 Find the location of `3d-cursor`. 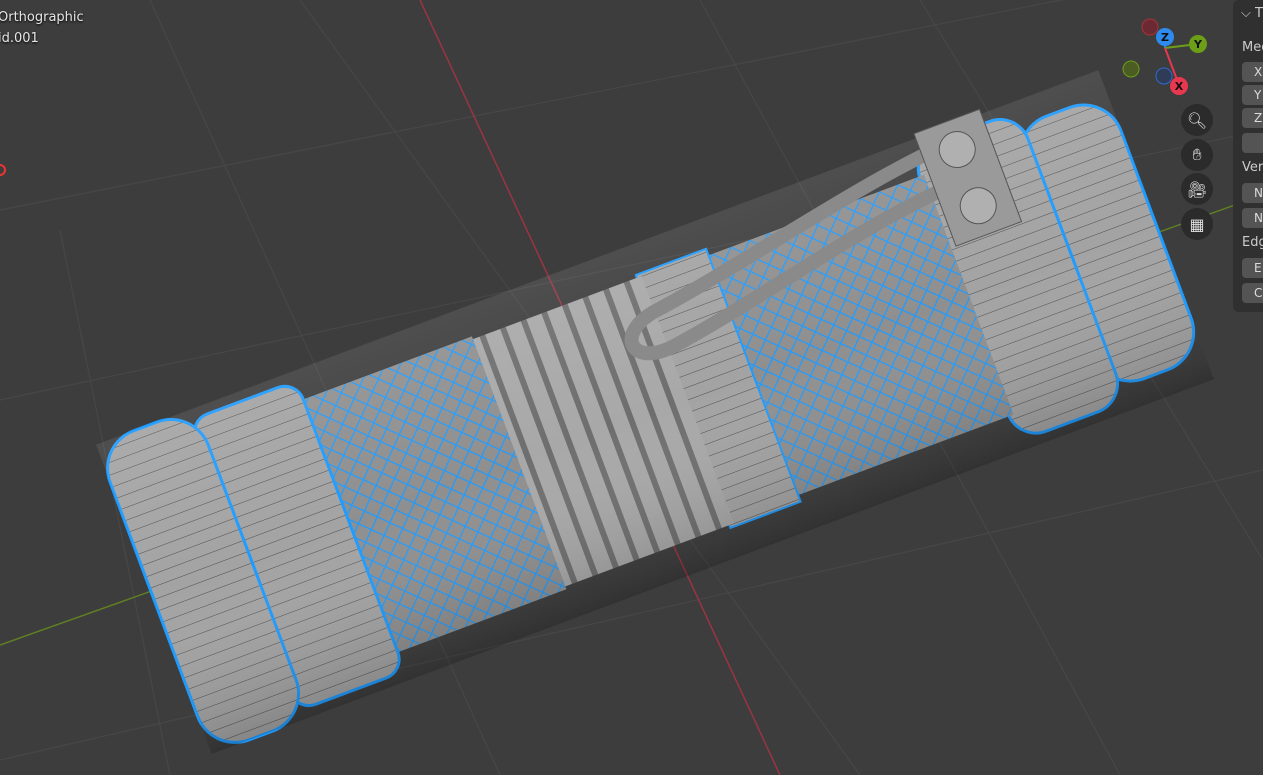

3d-cursor is located at coordinates (3, 170).